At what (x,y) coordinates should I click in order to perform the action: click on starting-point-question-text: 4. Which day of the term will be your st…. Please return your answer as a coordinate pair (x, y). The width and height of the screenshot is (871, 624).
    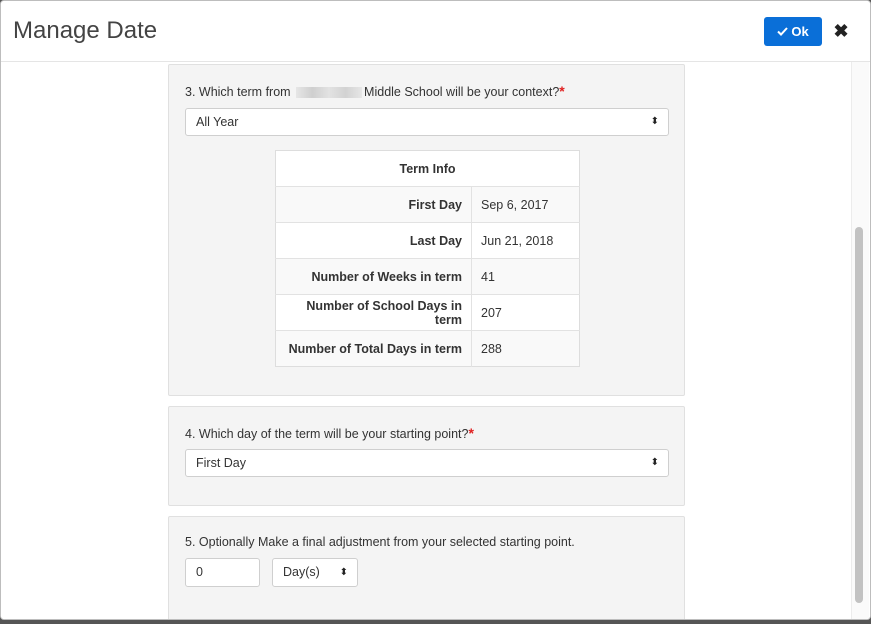
    Looking at the image, I should click on (327, 434).